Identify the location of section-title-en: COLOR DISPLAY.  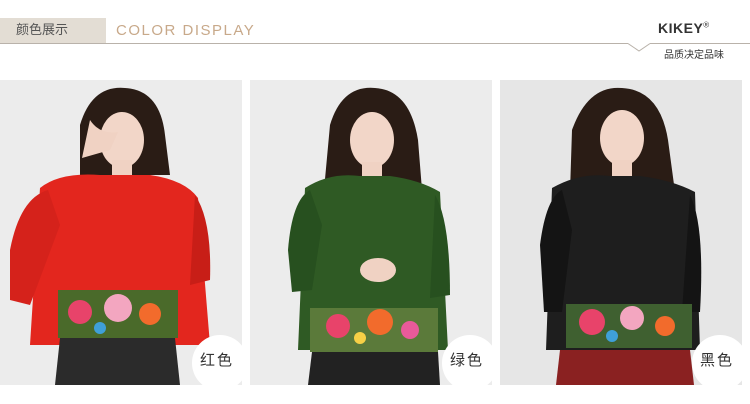
(186, 30).